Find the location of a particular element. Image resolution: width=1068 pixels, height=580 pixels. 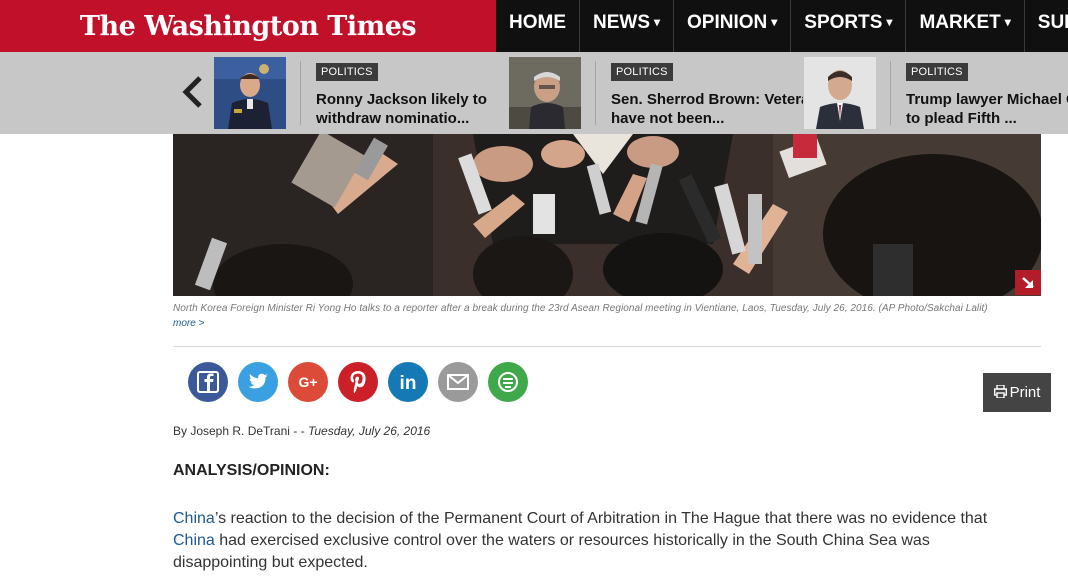

nav-sports-label: SPORTS is located at coordinates (843, 22).